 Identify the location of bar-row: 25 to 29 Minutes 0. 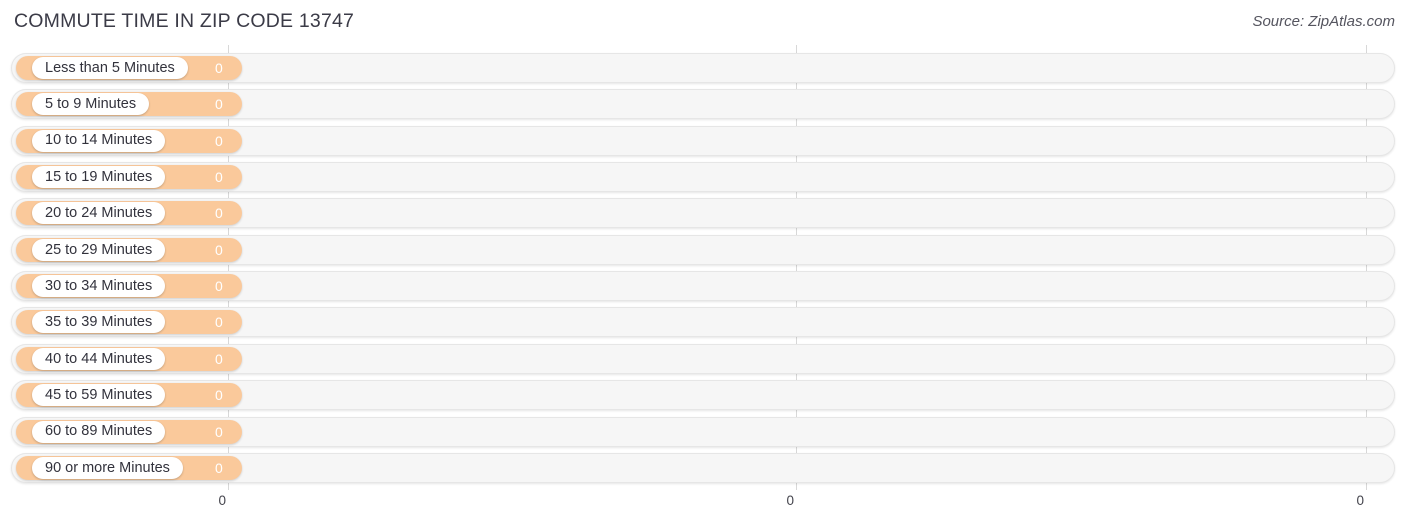
(703, 249).